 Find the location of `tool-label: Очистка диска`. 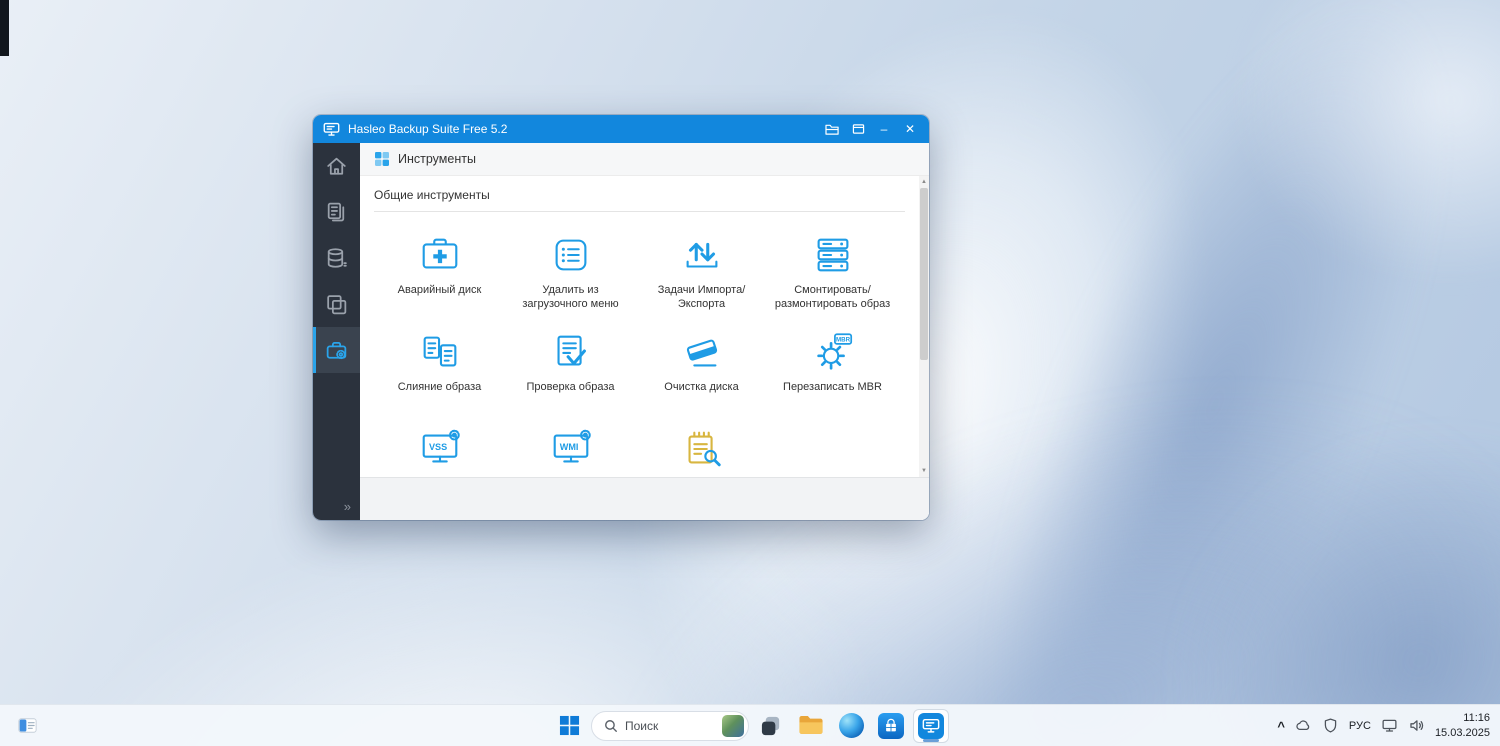

tool-label: Очистка диска is located at coordinates (701, 387).